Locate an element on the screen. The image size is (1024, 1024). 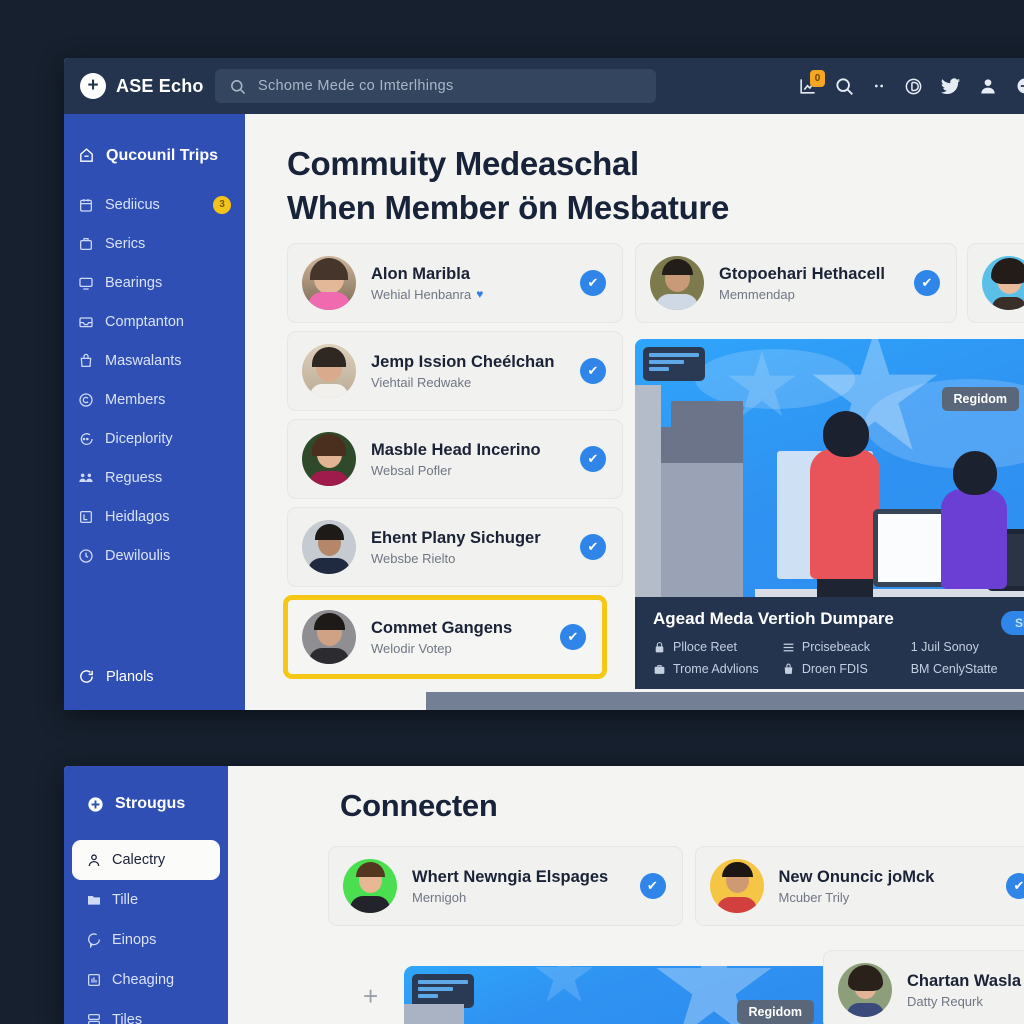
member-card: Jemp Ission Cheélchan Viehtail Redwake ✔ is located at coordinates (455, 371).